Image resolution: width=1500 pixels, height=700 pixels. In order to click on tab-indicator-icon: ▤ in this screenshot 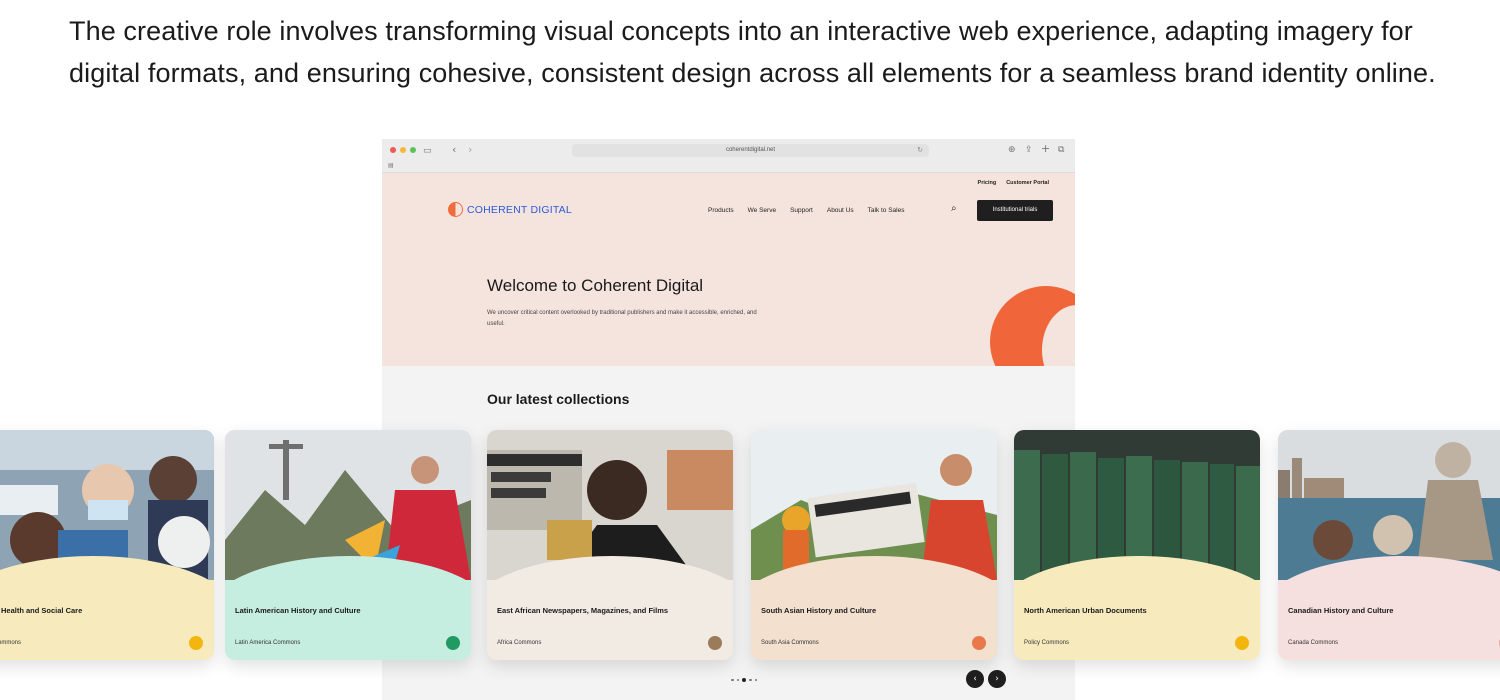, I will do `click(391, 165)`.